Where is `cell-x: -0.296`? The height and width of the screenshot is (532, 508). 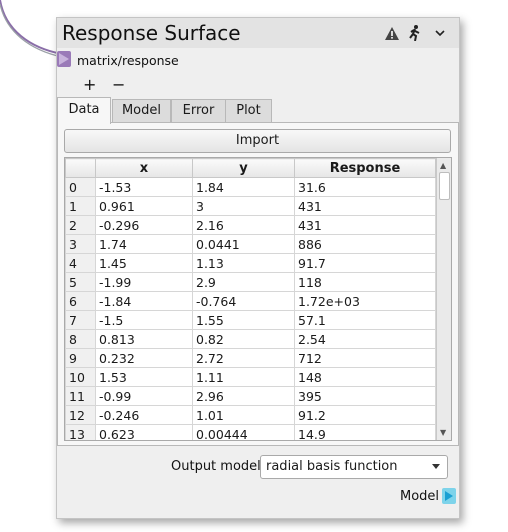 cell-x: -0.296 is located at coordinates (144, 225).